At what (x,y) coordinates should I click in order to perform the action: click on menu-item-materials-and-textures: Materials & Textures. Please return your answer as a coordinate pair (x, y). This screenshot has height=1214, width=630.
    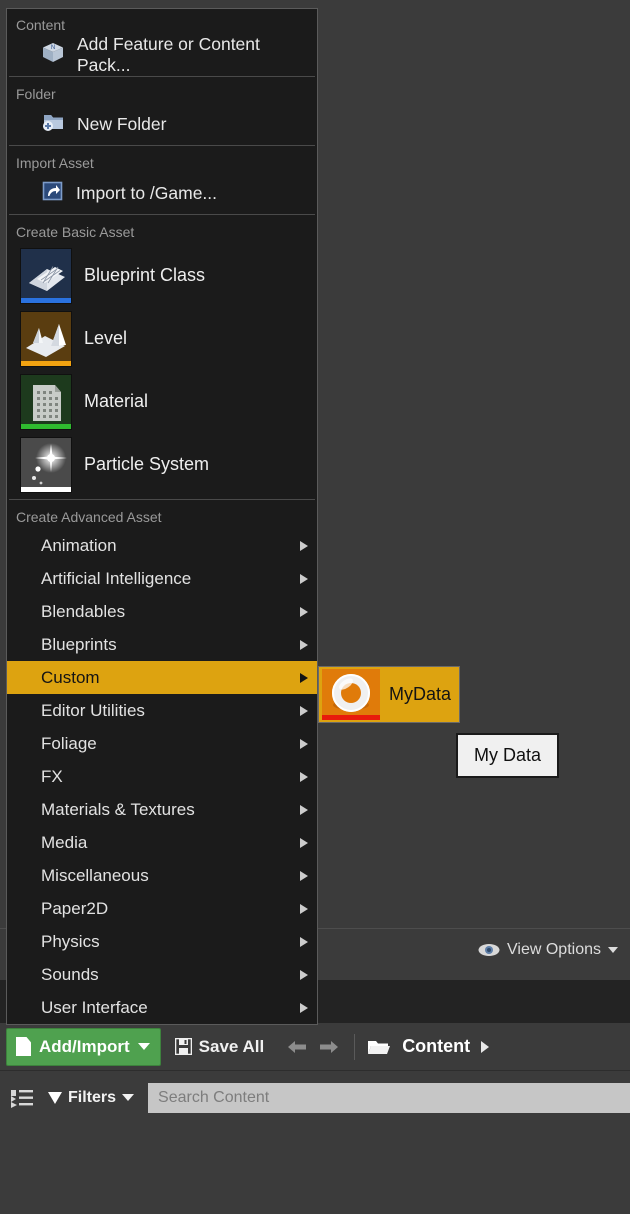
    Looking at the image, I should click on (162, 809).